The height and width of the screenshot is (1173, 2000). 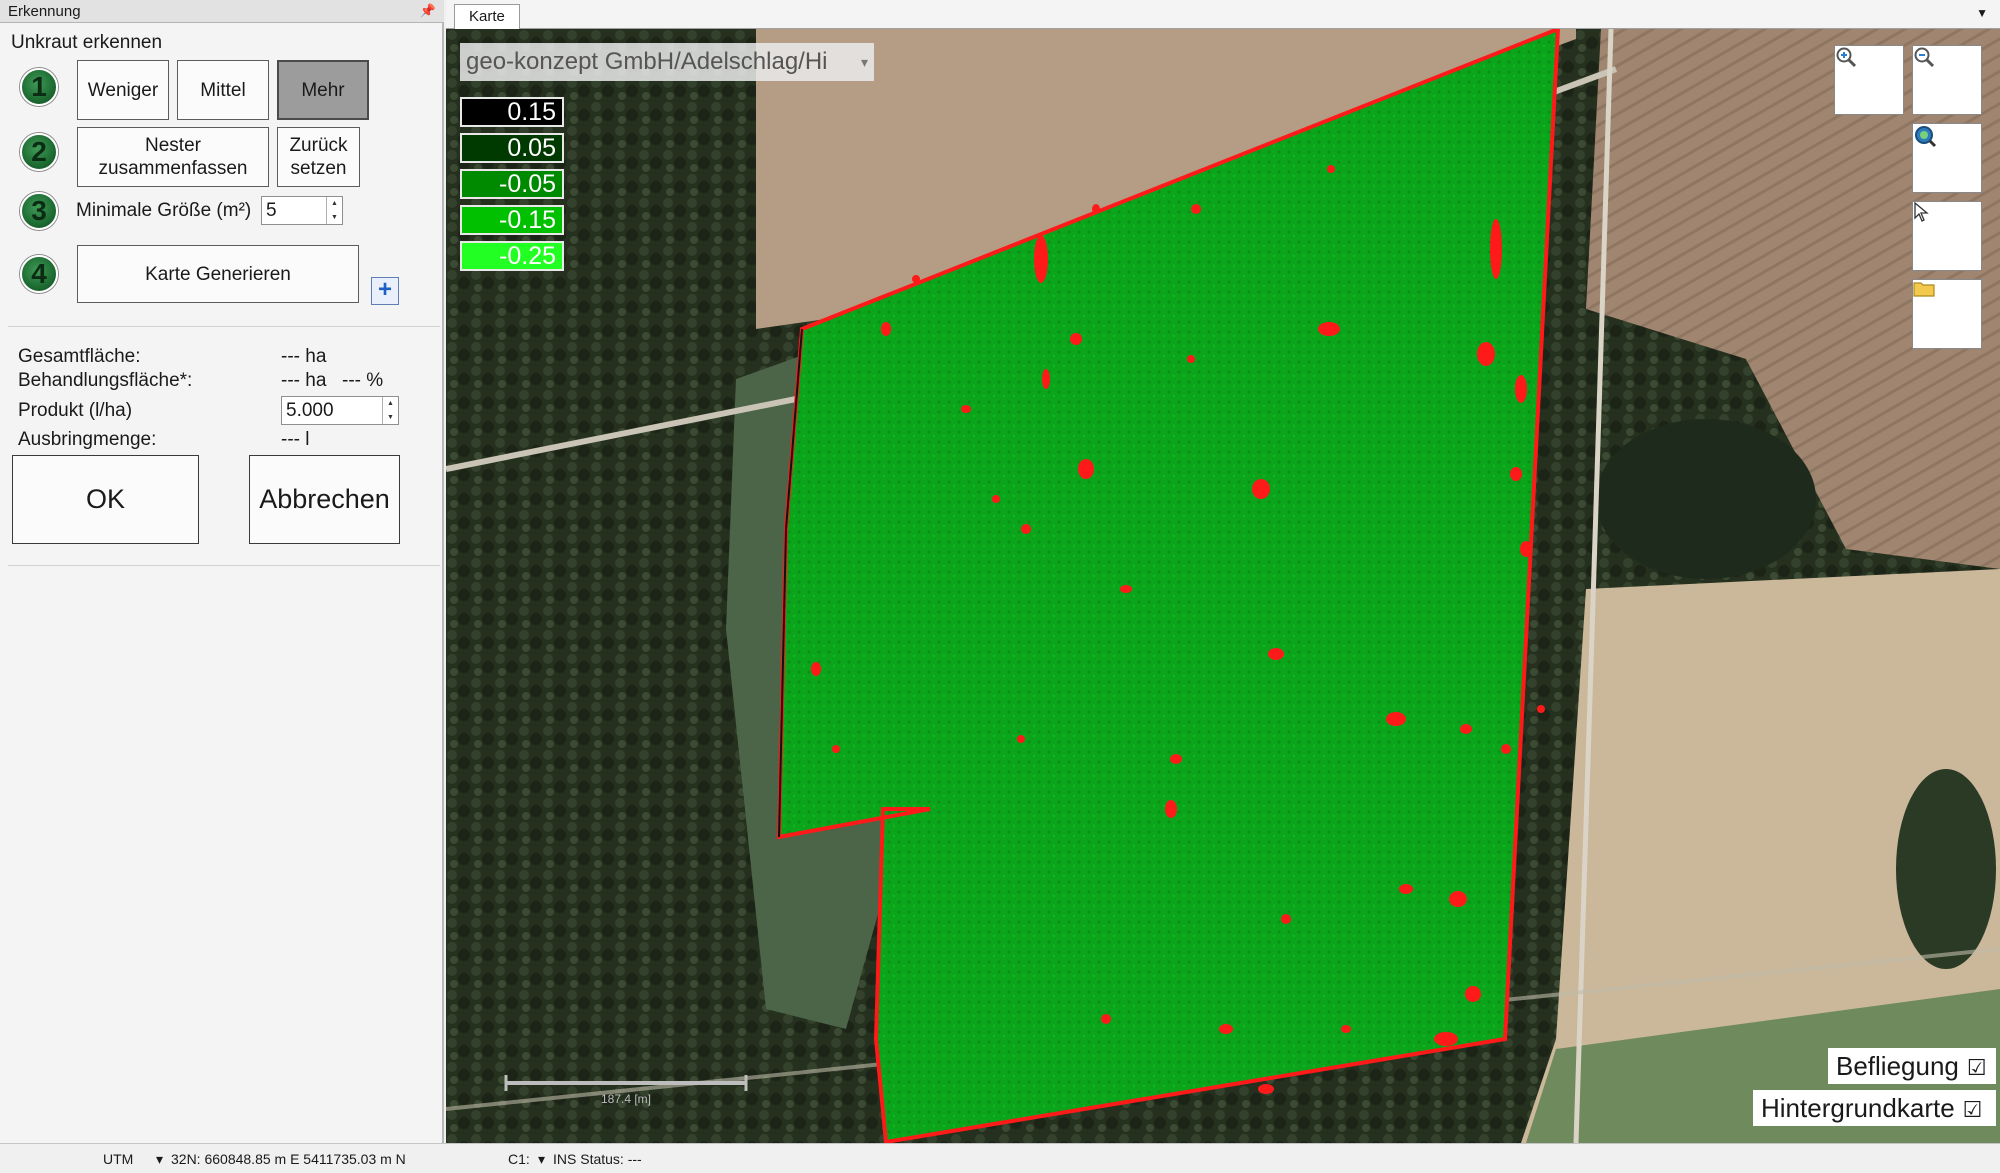 I want to click on layer-toggle-basemap: Hintergrundkarte ☑, so click(x=1874, y=1108).